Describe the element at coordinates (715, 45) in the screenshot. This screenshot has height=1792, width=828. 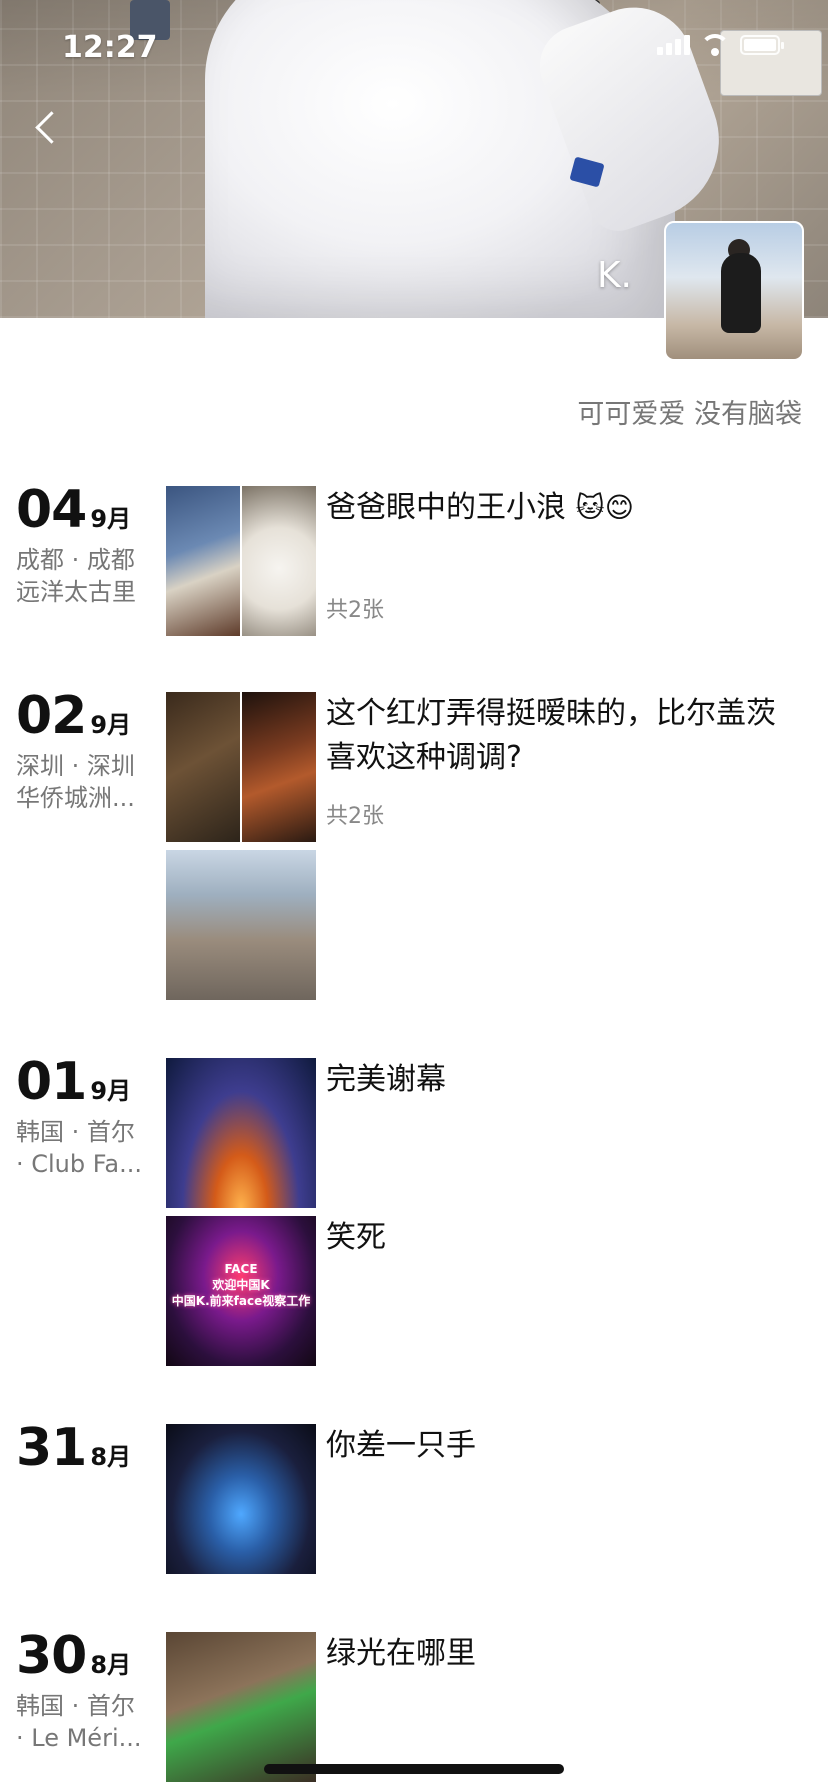
I see `wifi-icon` at that location.